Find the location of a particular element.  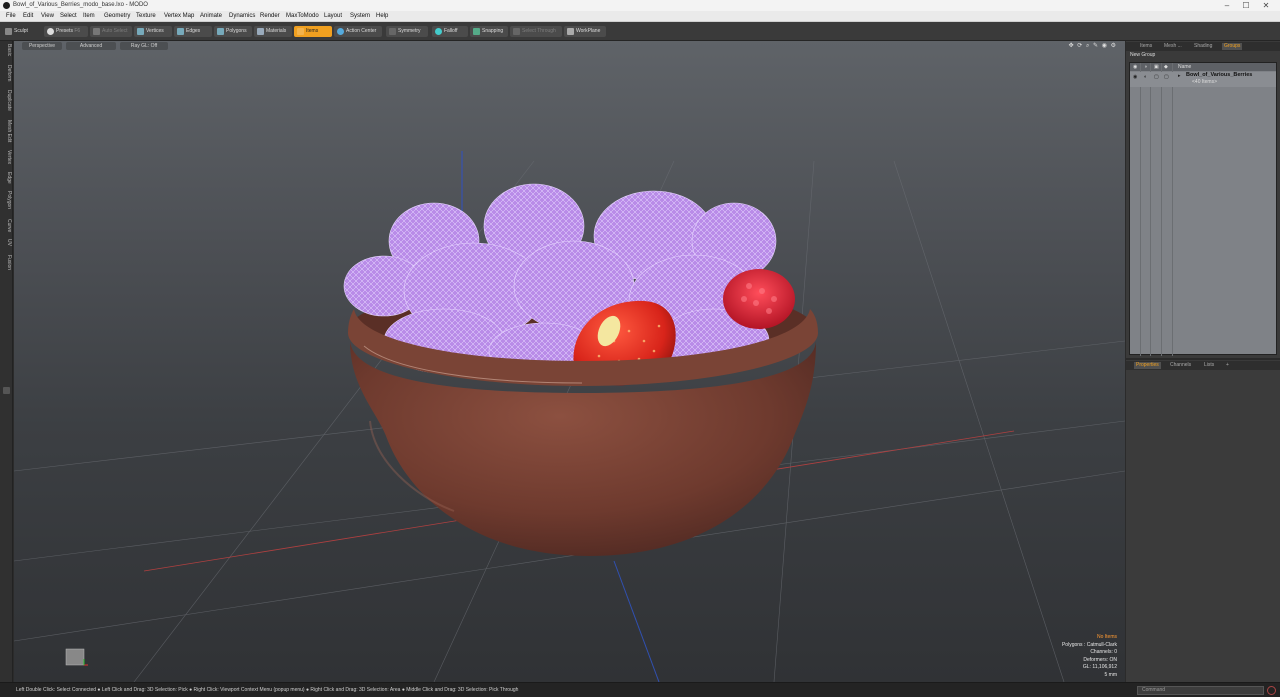

menu-layout: Layout is located at coordinates (333, 16).